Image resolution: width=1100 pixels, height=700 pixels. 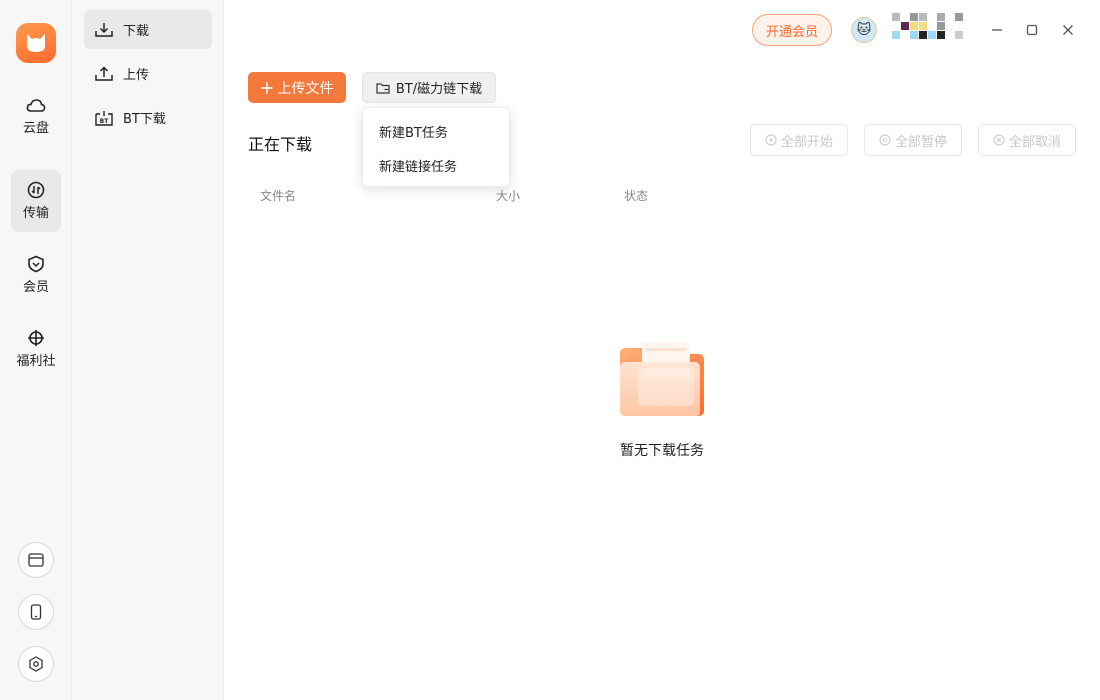 What do you see at coordinates (35, 213) in the screenshot?
I see `rail-item-label: 传输` at bounding box center [35, 213].